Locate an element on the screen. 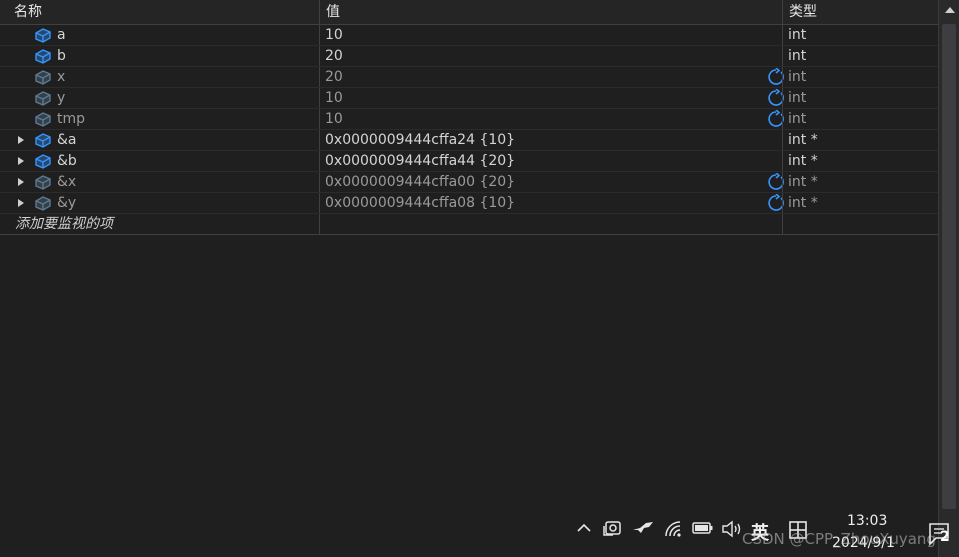  row-name-cell: b is located at coordinates (163, 56).